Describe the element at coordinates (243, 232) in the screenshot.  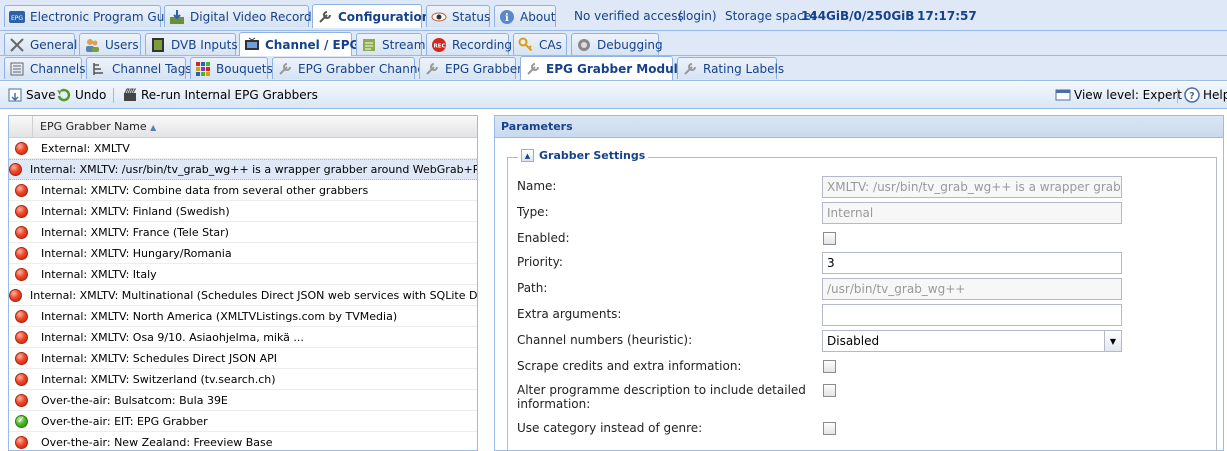
I see `table-row: Internal: XMLTV: France (Tele Star)` at that location.